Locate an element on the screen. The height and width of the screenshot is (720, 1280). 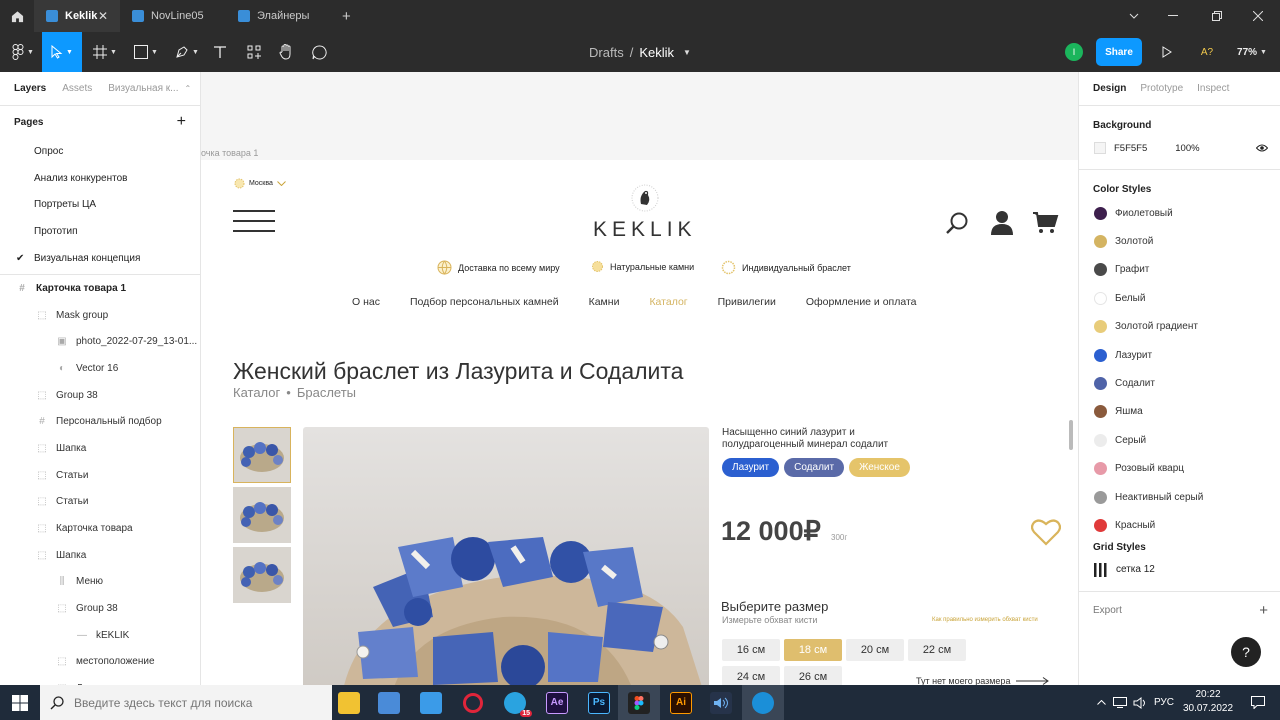
zoom-control: 77% ▼ is located at coordinates (1252, 52).